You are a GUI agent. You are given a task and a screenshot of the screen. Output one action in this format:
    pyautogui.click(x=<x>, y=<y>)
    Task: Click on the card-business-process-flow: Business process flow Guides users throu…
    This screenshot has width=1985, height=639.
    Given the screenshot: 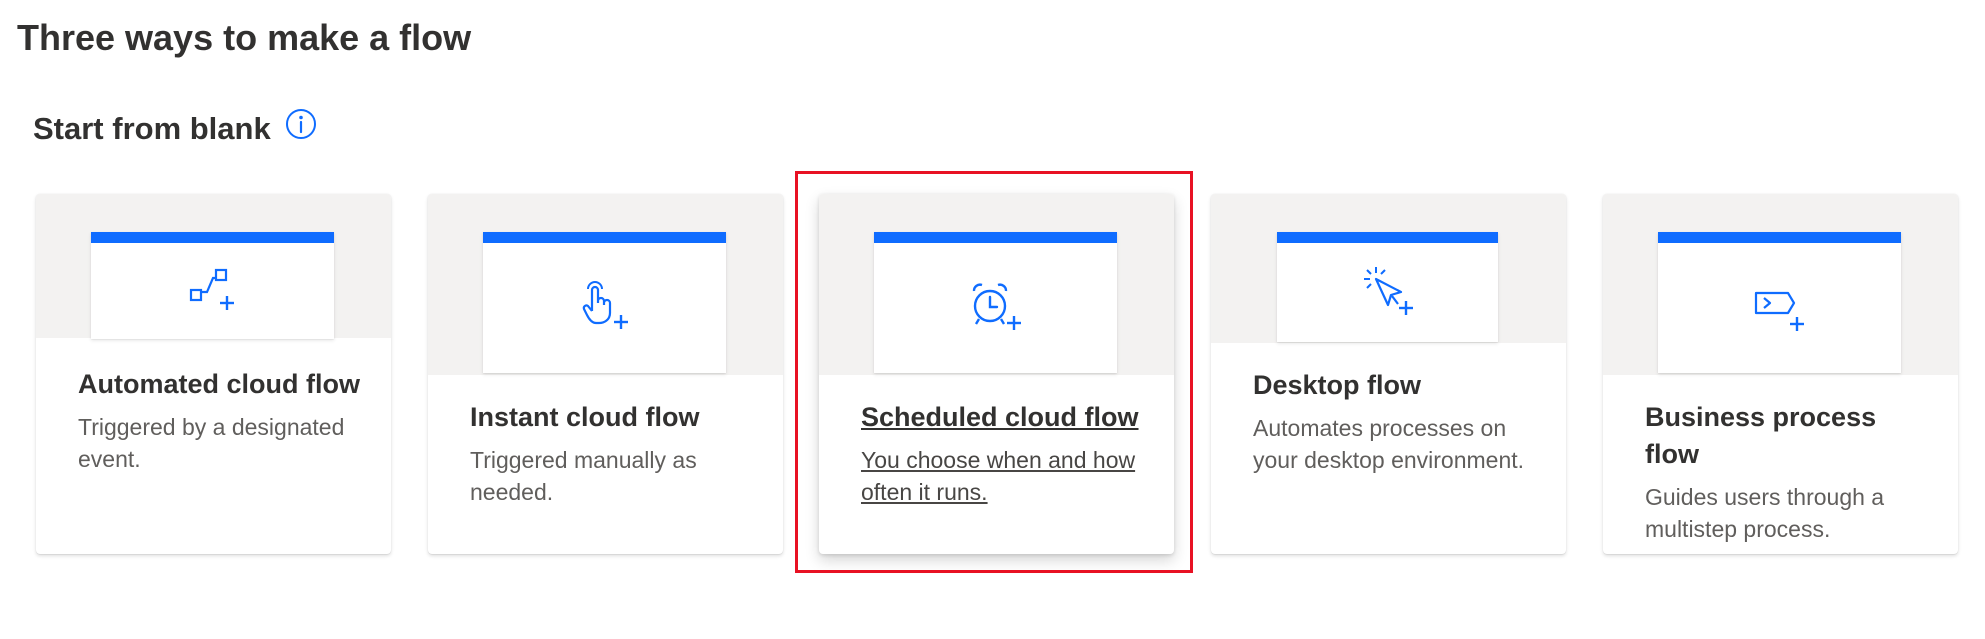 What is the action you would take?
    pyautogui.click(x=1780, y=374)
    